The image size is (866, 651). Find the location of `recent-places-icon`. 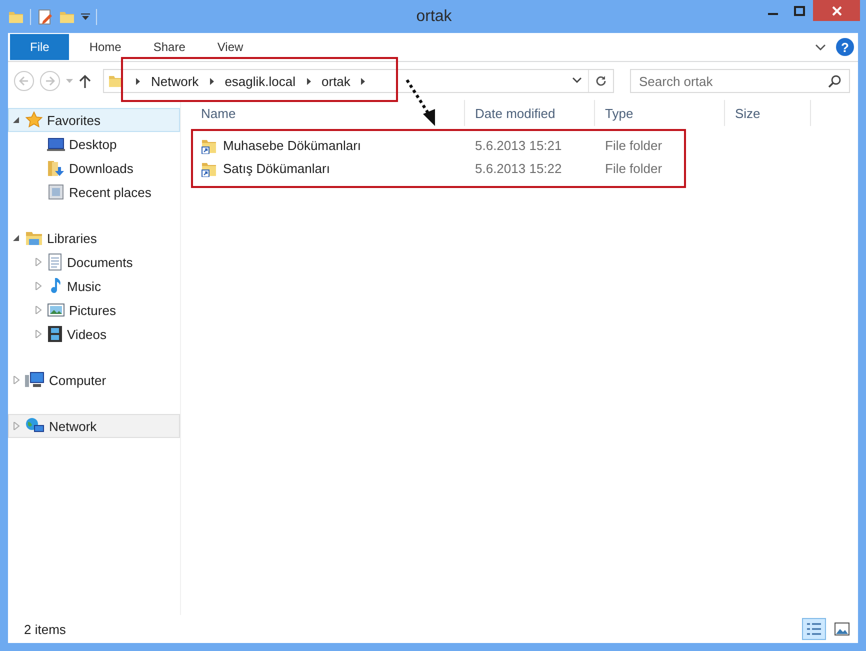

recent-places-icon is located at coordinates (56, 192).